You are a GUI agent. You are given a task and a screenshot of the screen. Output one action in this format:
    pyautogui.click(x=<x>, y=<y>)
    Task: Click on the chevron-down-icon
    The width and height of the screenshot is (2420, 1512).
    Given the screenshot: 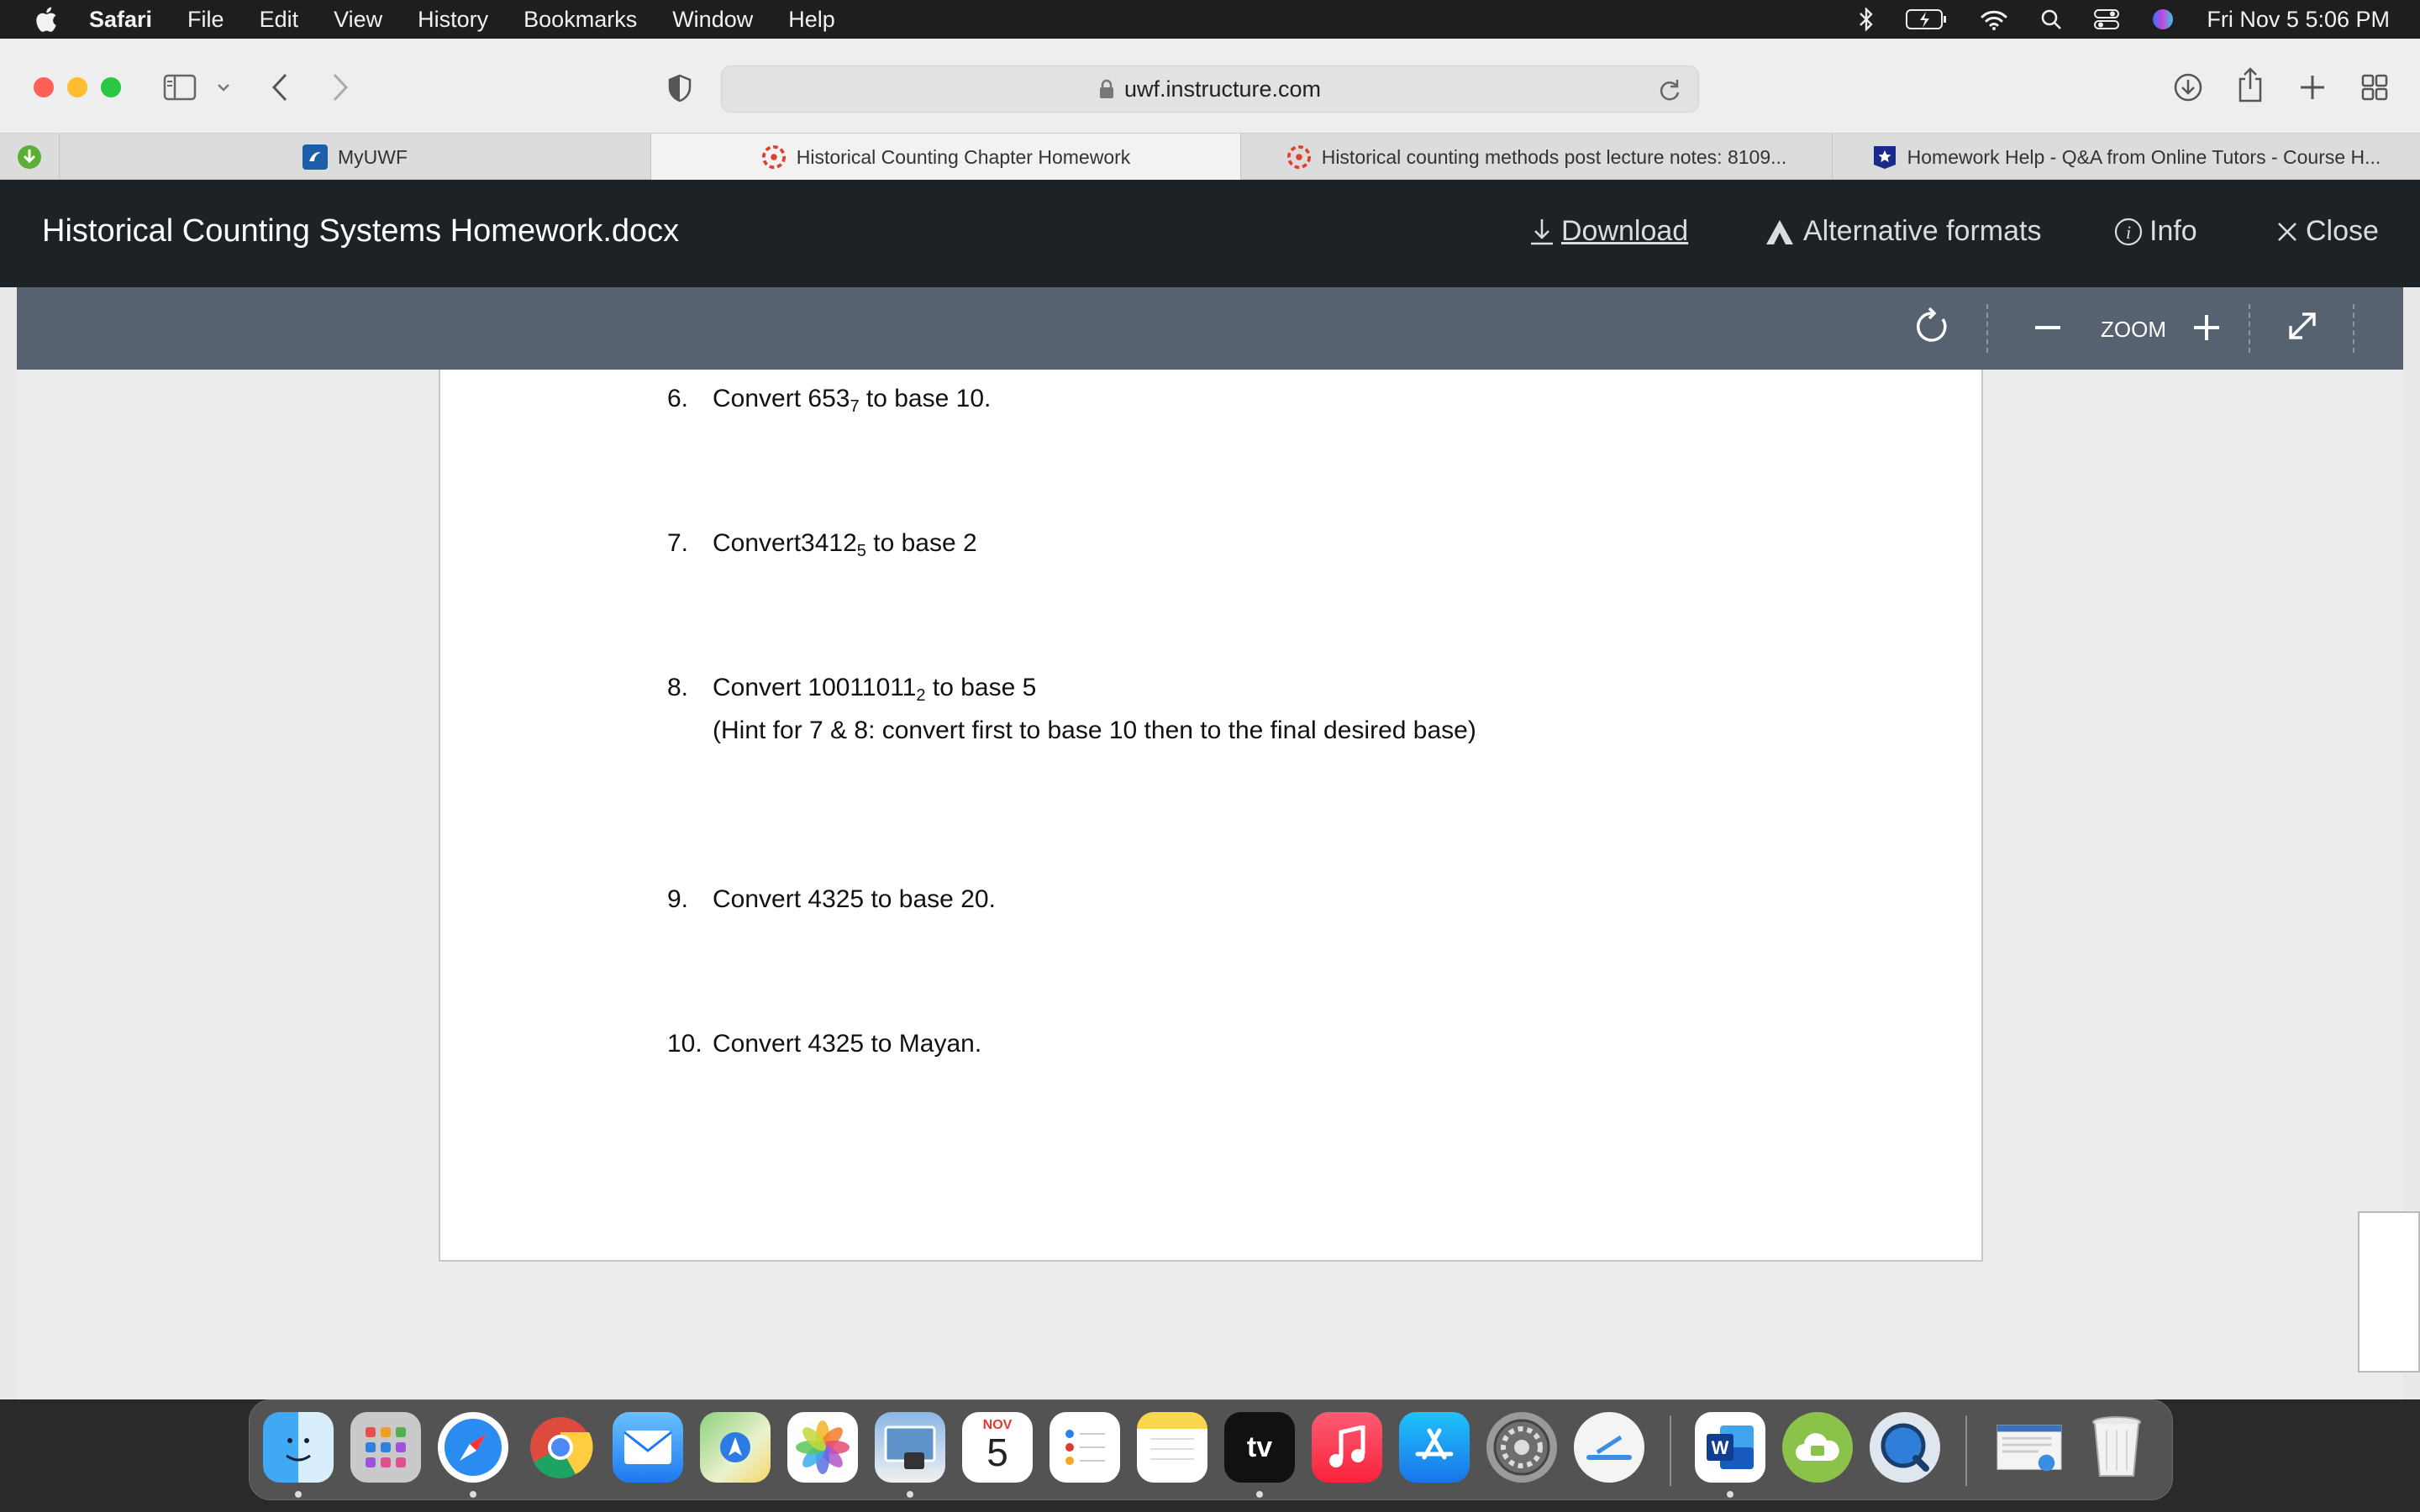 What is the action you would take?
    pyautogui.click(x=224, y=87)
    